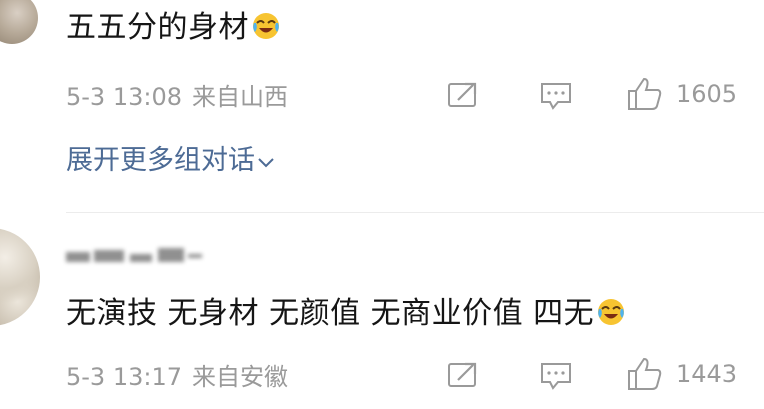  I want to click on expand-replies-link: 展开更多组对话, so click(170, 161).